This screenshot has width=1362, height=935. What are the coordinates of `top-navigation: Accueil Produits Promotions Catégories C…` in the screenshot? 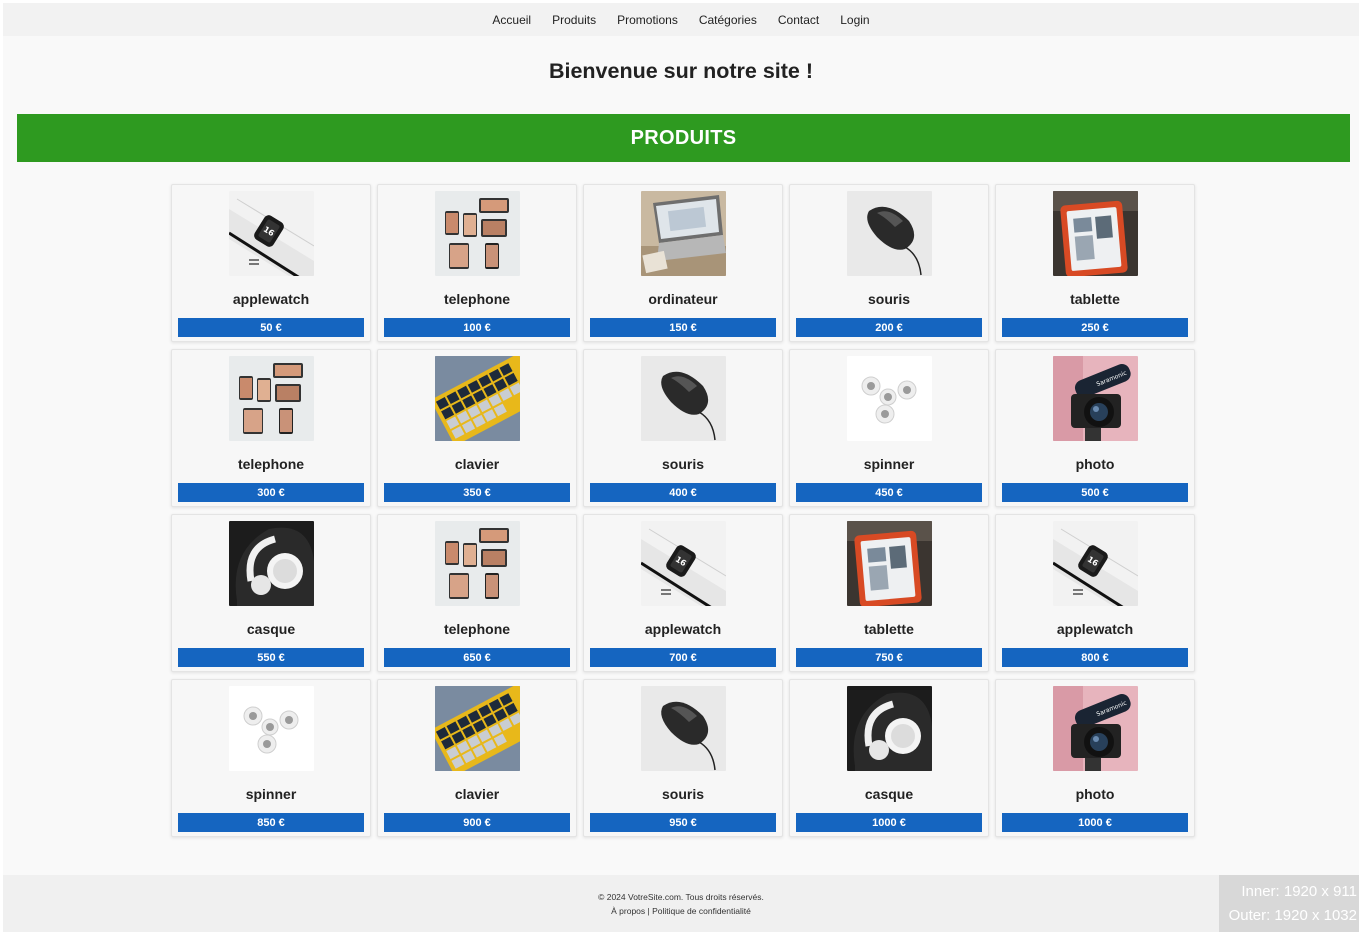 It's located at (681, 19).